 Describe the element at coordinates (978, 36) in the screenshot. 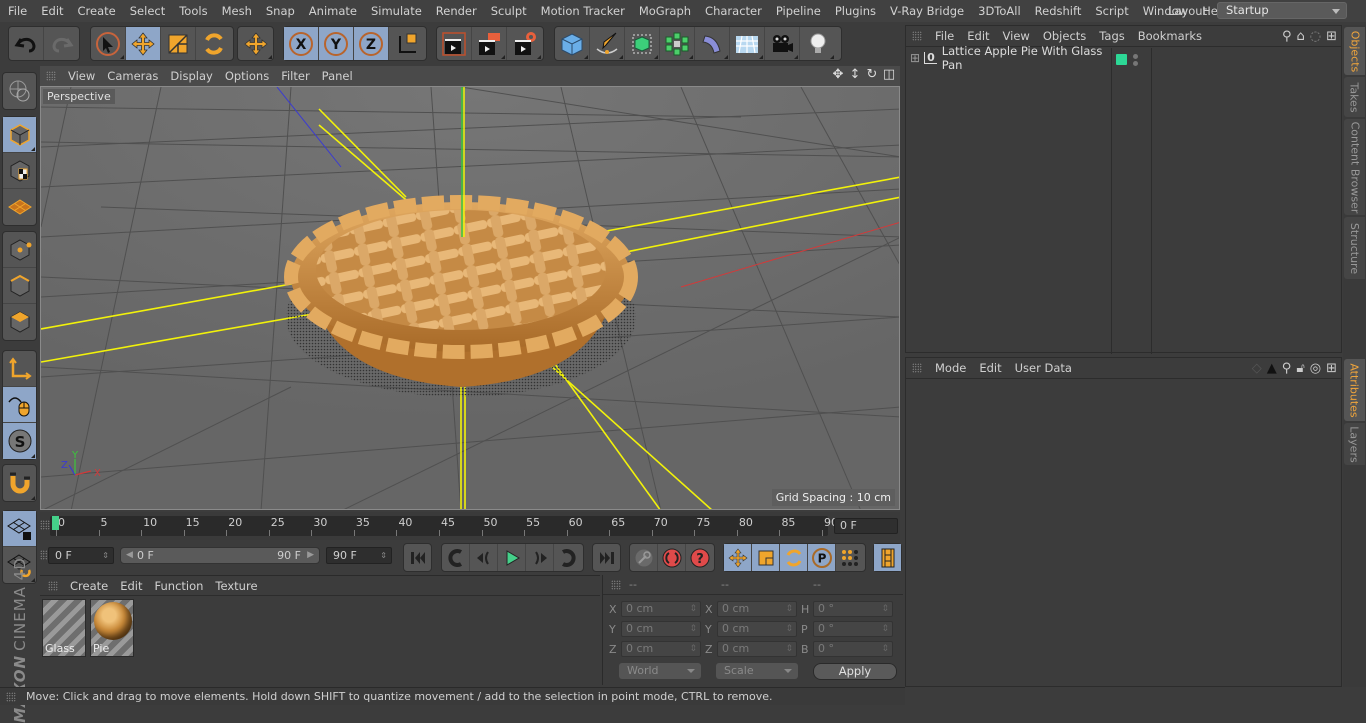

I see `object-menu-edit: Edit` at that location.